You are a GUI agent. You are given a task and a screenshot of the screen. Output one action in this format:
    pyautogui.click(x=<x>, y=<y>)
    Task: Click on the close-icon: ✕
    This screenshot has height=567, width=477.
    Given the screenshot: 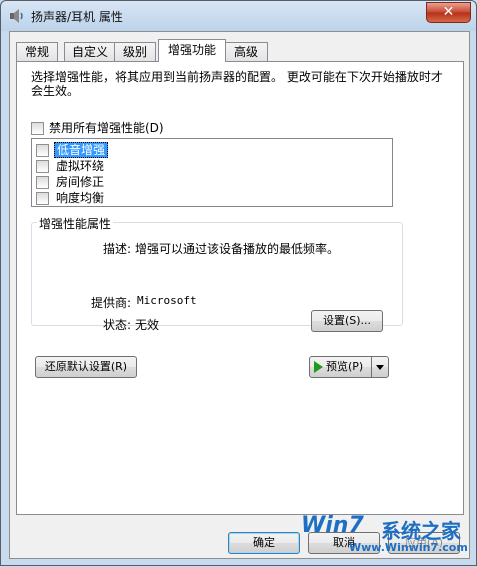 What is the action you would take?
    pyautogui.click(x=448, y=12)
    